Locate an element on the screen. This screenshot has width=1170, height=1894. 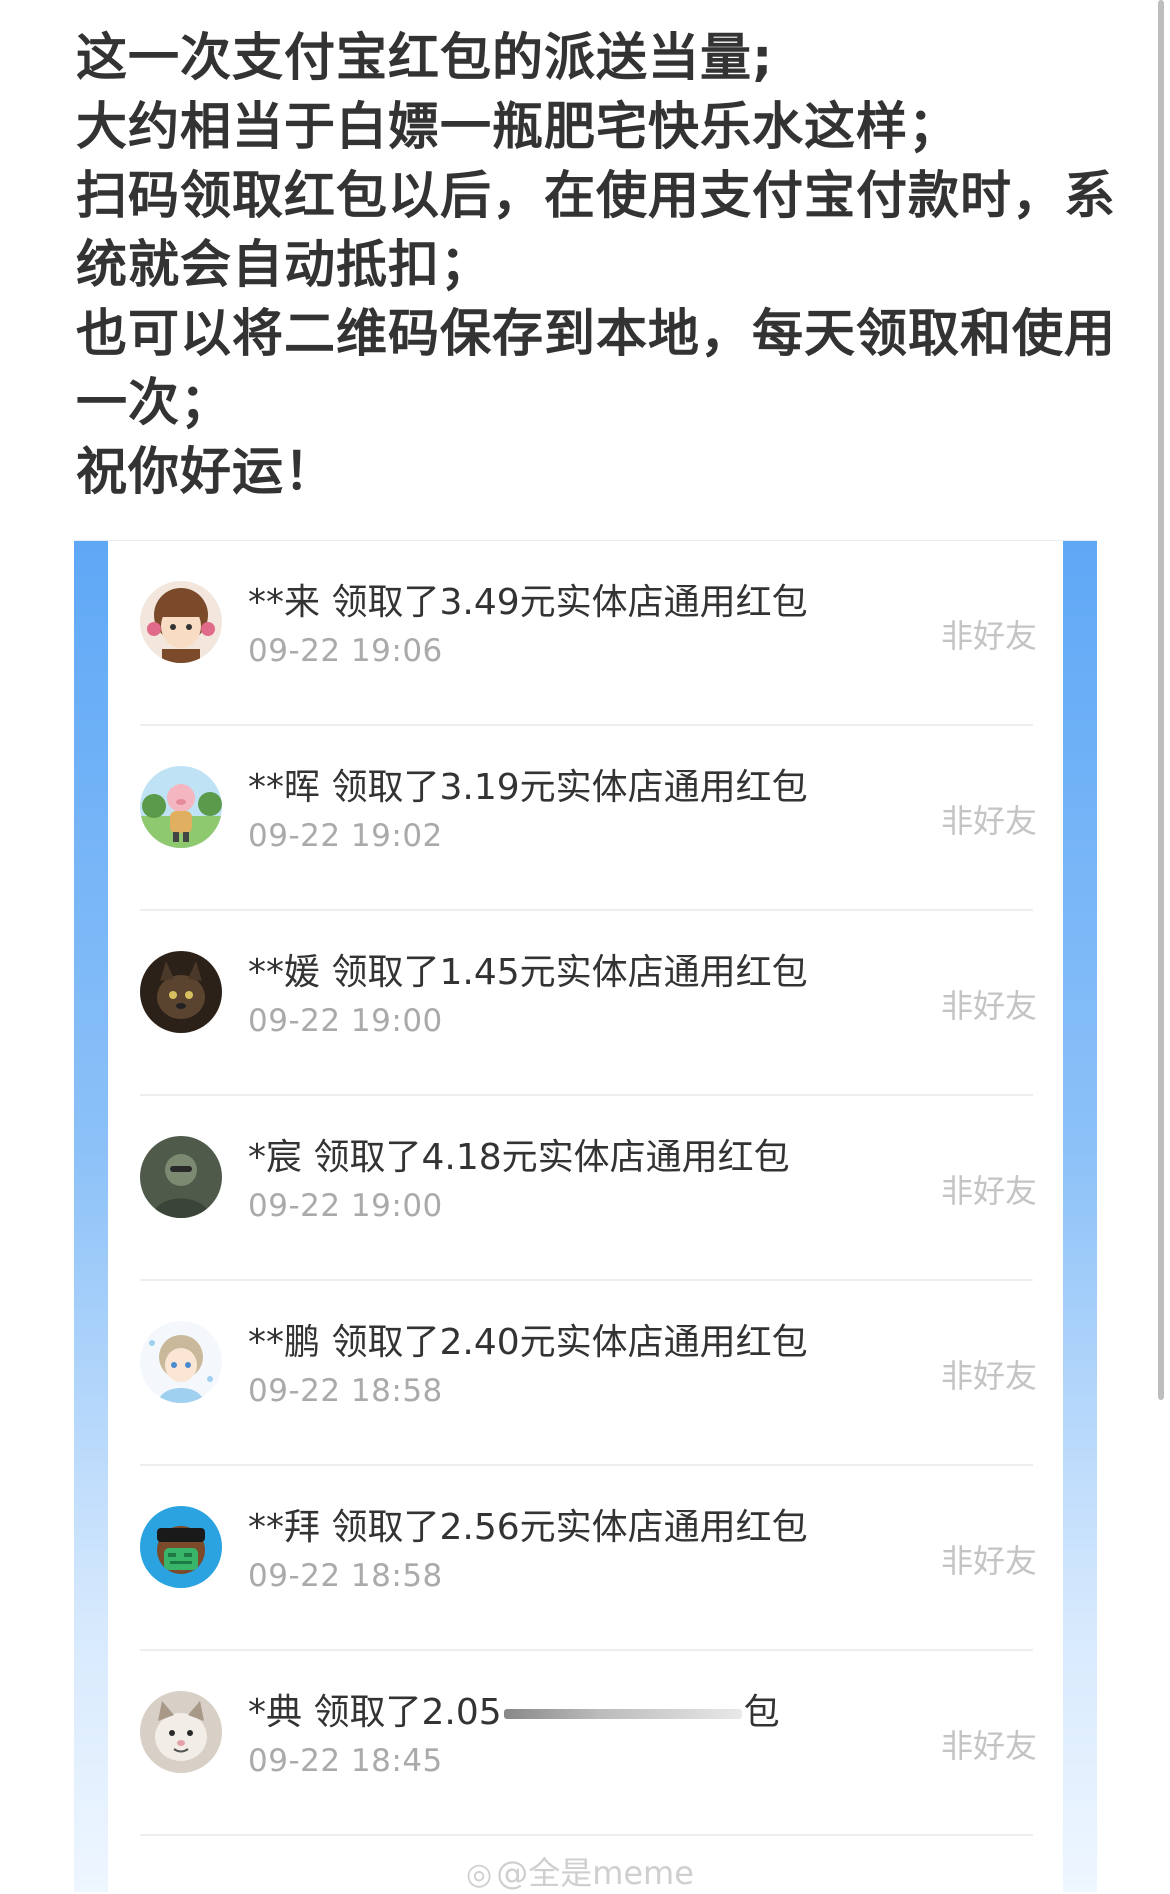
list-item: **拜 领取了2.56元实体店通用红包 09-22 18:58 非好友 is located at coordinates (585, 1558).